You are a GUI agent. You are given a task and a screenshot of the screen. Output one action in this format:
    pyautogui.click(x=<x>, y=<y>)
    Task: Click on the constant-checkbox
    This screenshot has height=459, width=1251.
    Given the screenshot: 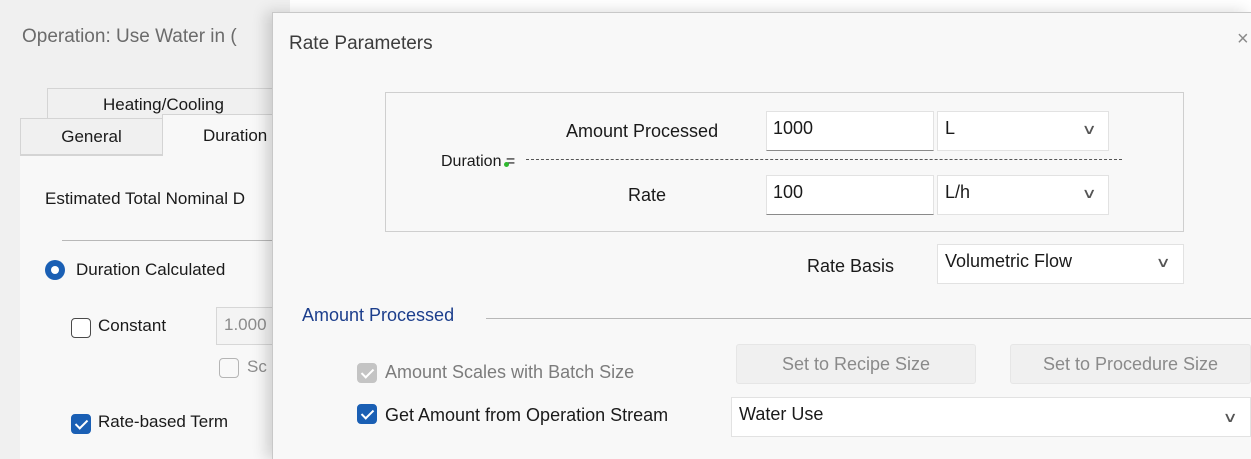 What is the action you would take?
    pyautogui.click(x=81, y=328)
    